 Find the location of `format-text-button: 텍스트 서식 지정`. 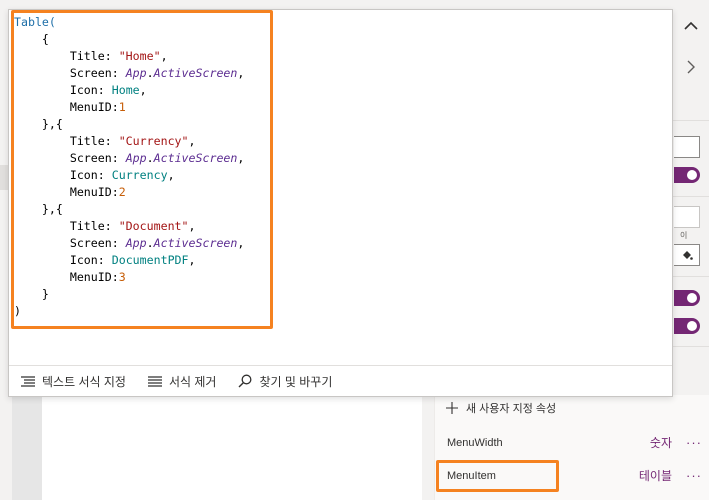

format-text-button: 텍스트 서식 지정 is located at coordinates (73, 381).